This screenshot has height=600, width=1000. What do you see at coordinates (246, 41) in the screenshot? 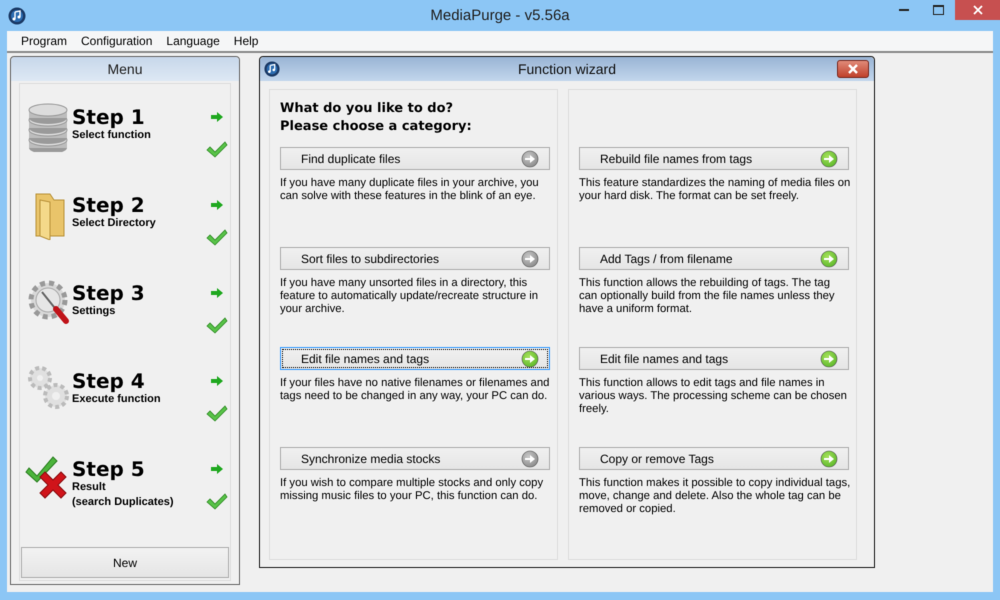
I see `menu-item: Help` at bounding box center [246, 41].